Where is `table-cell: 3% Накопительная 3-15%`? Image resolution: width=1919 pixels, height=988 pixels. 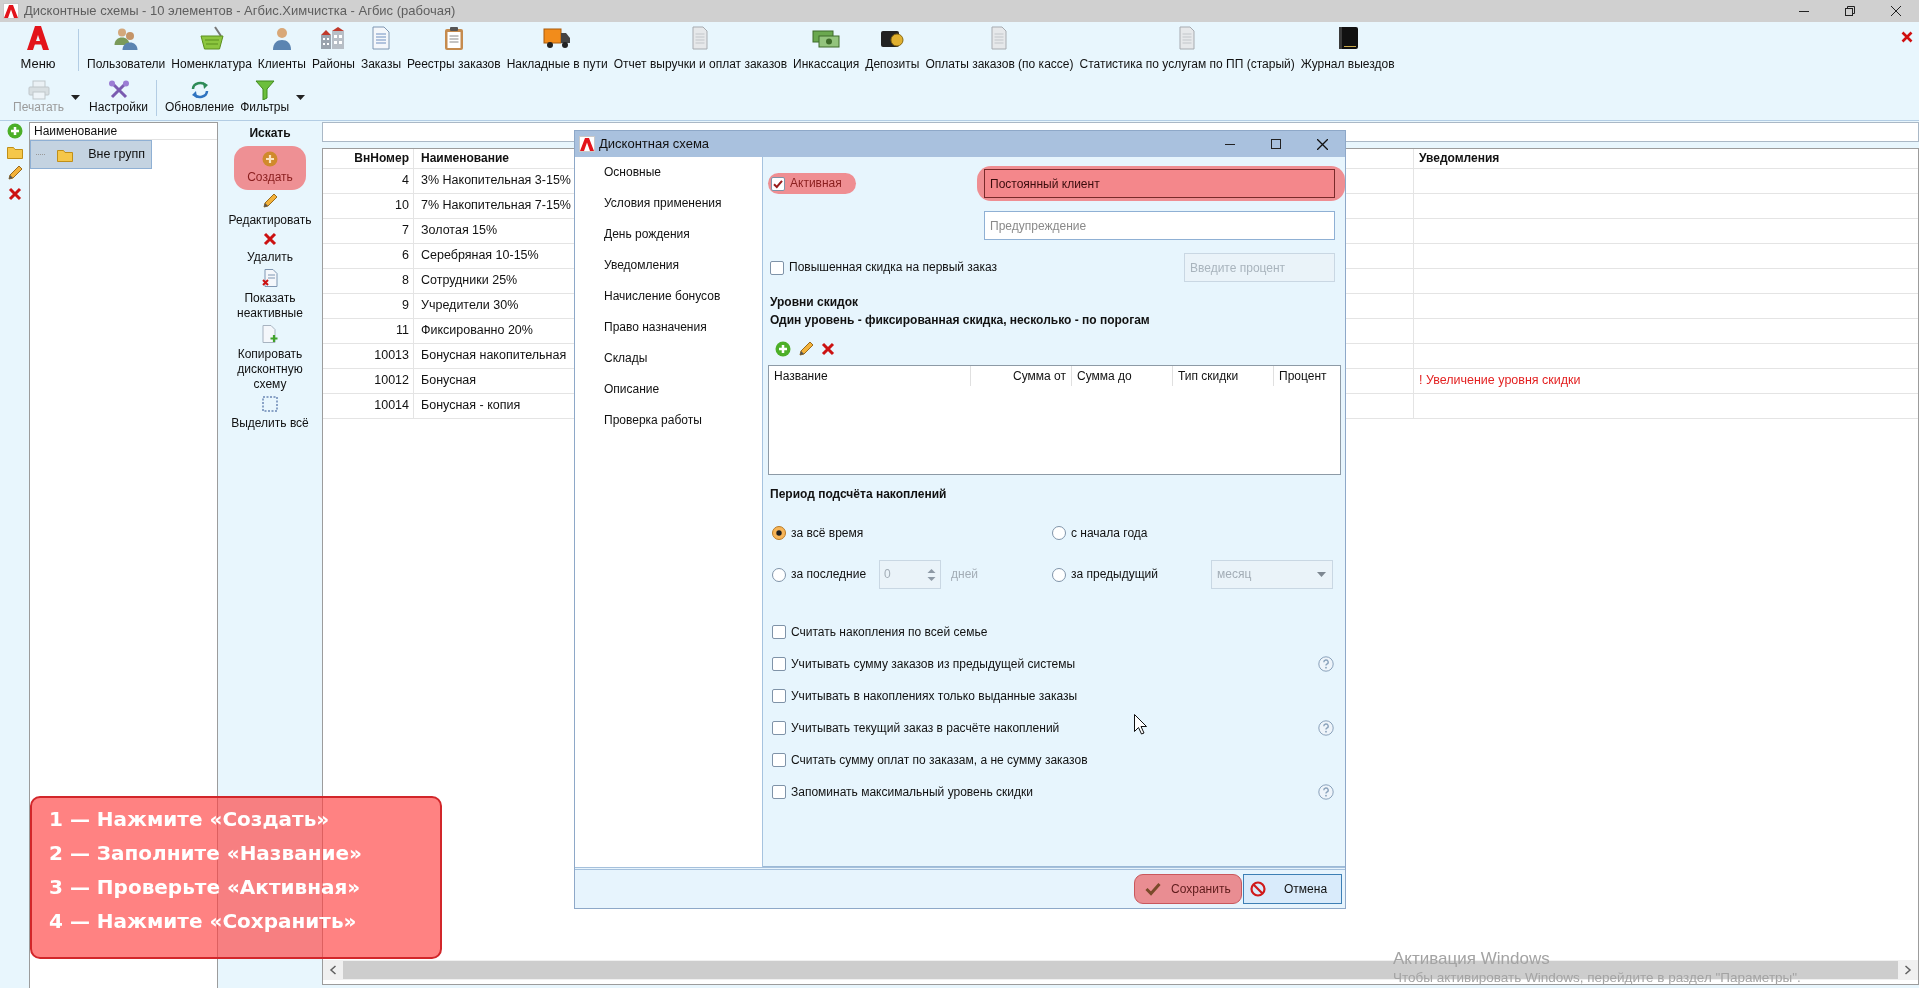
table-cell: 3% Накопительная 3-15% is located at coordinates (496, 181).